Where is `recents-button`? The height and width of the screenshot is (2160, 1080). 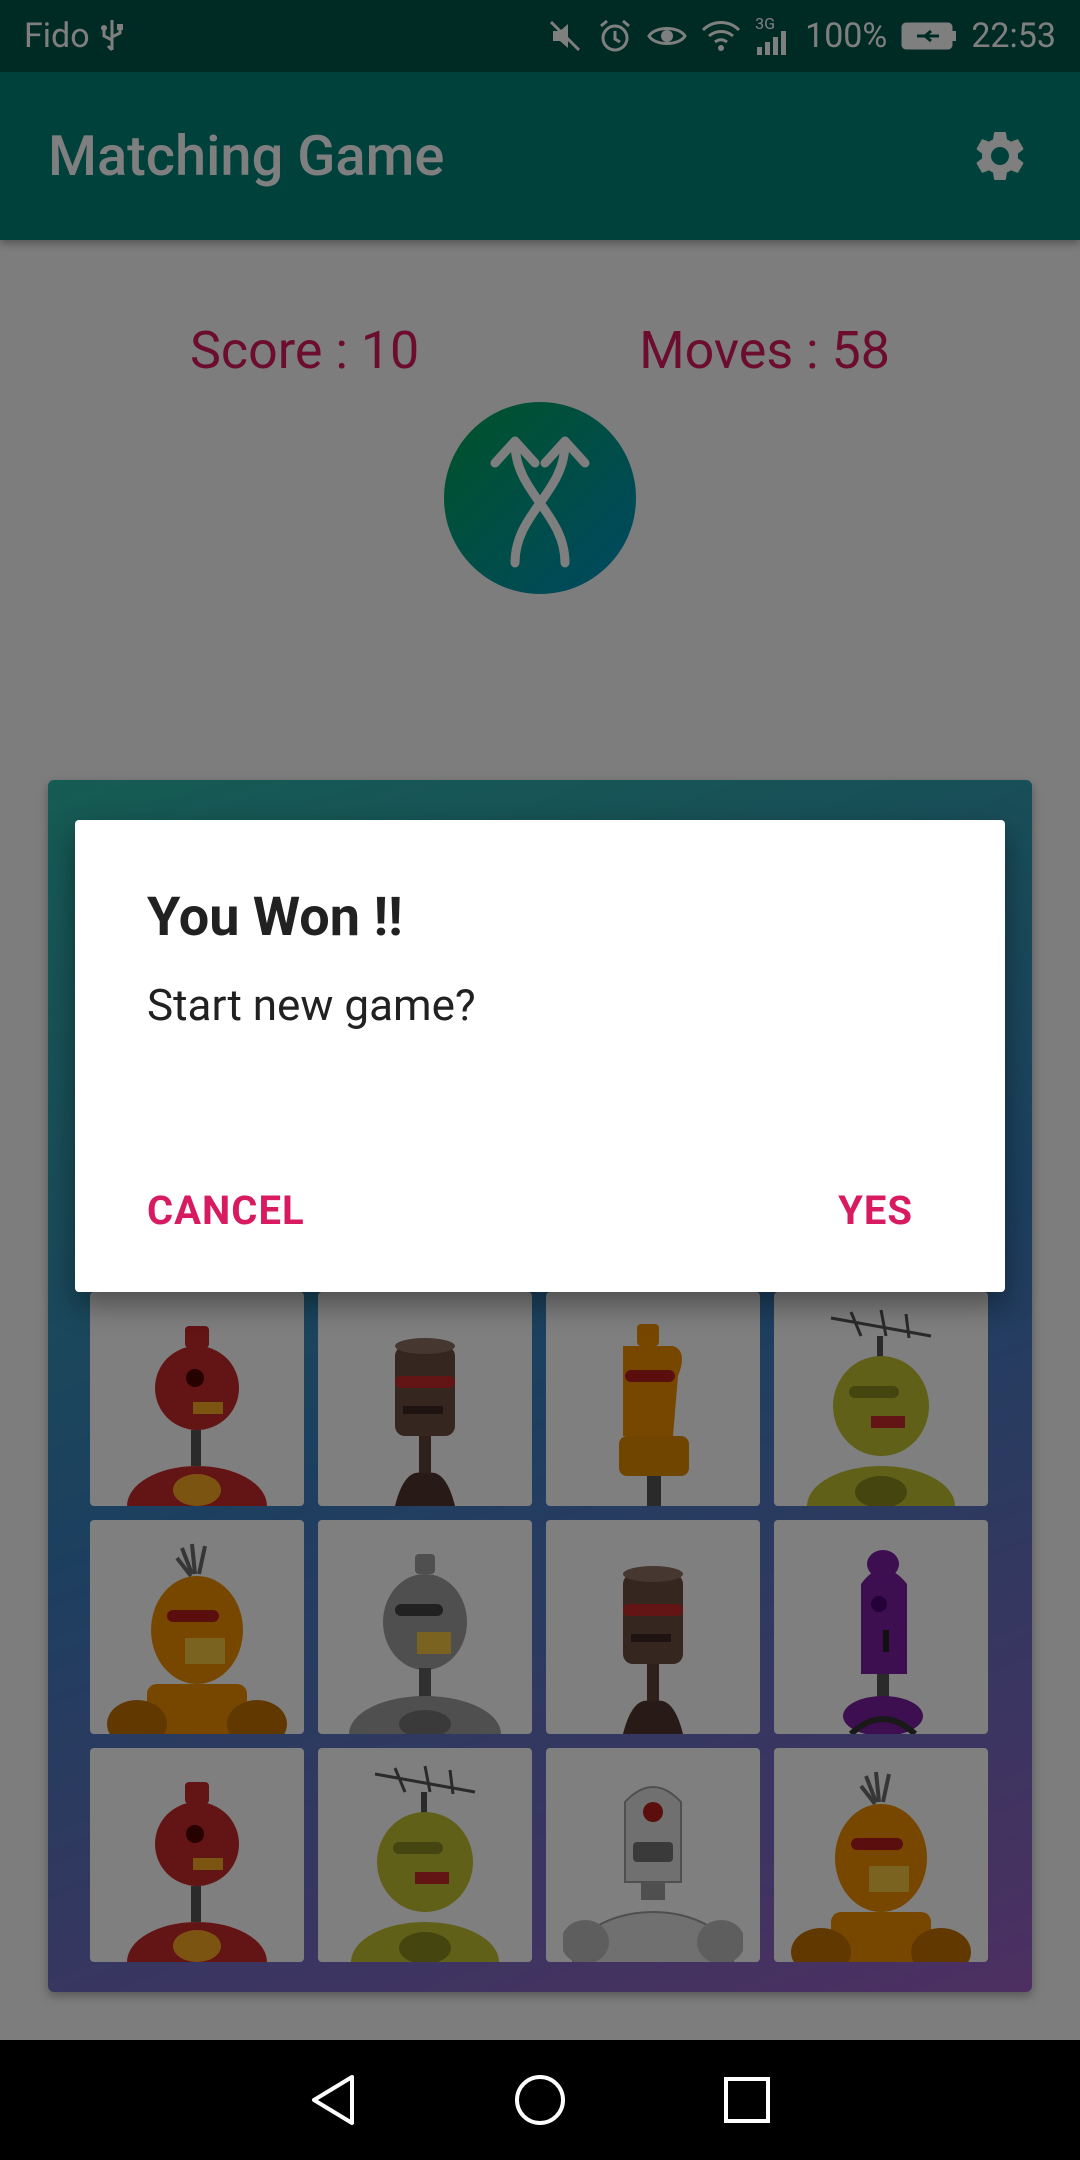 recents-button is located at coordinates (747, 2100).